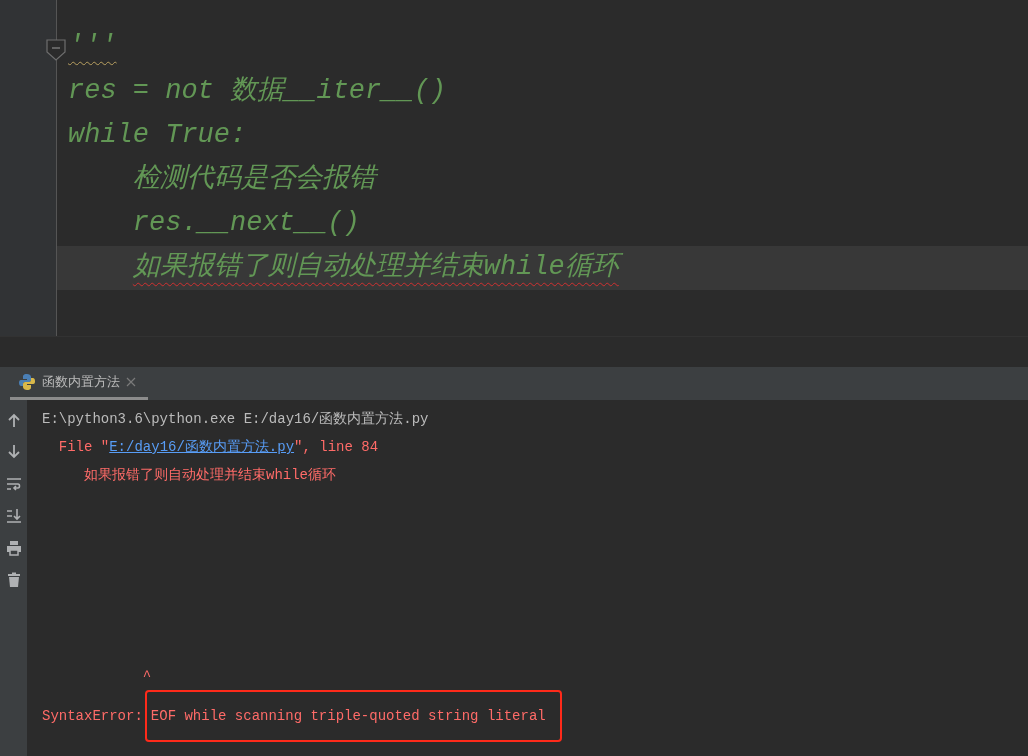  What do you see at coordinates (92, 716) in the screenshot?
I see `console-text: SyntaxError:` at bounding box center [92, 716].